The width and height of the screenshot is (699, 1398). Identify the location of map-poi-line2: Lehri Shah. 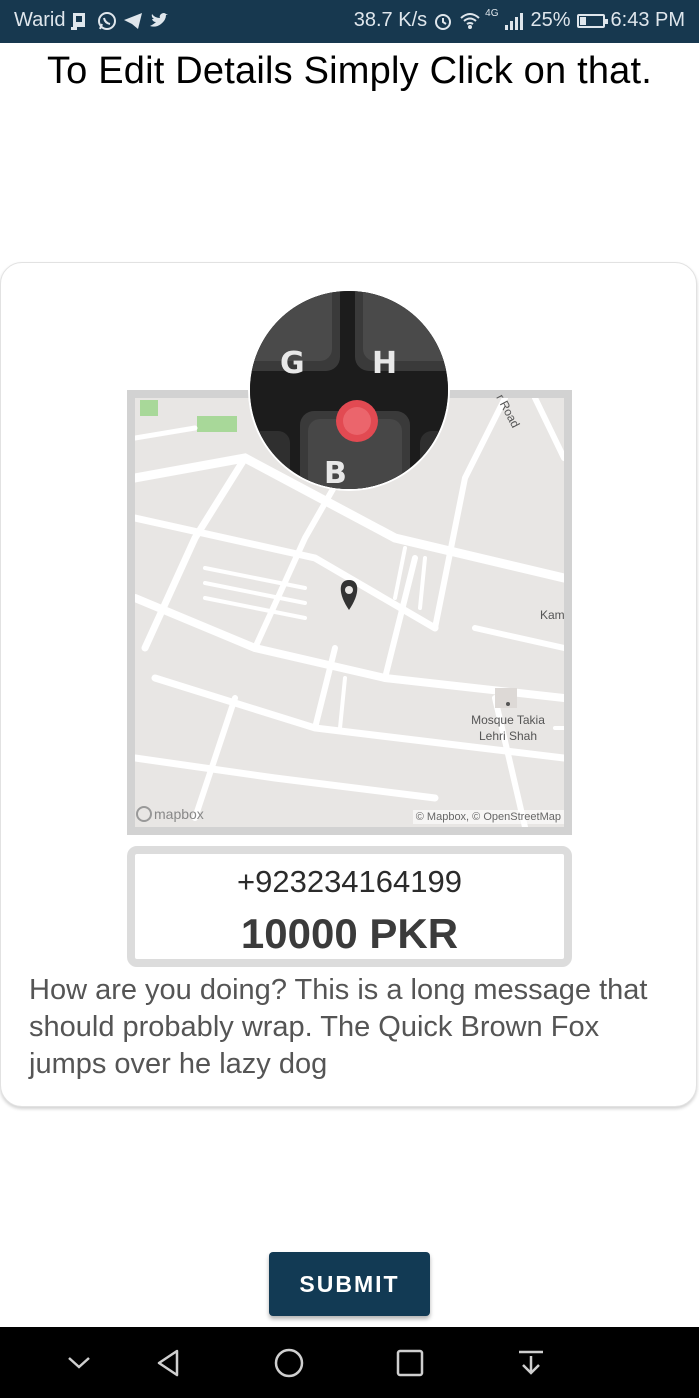
(508, 736).